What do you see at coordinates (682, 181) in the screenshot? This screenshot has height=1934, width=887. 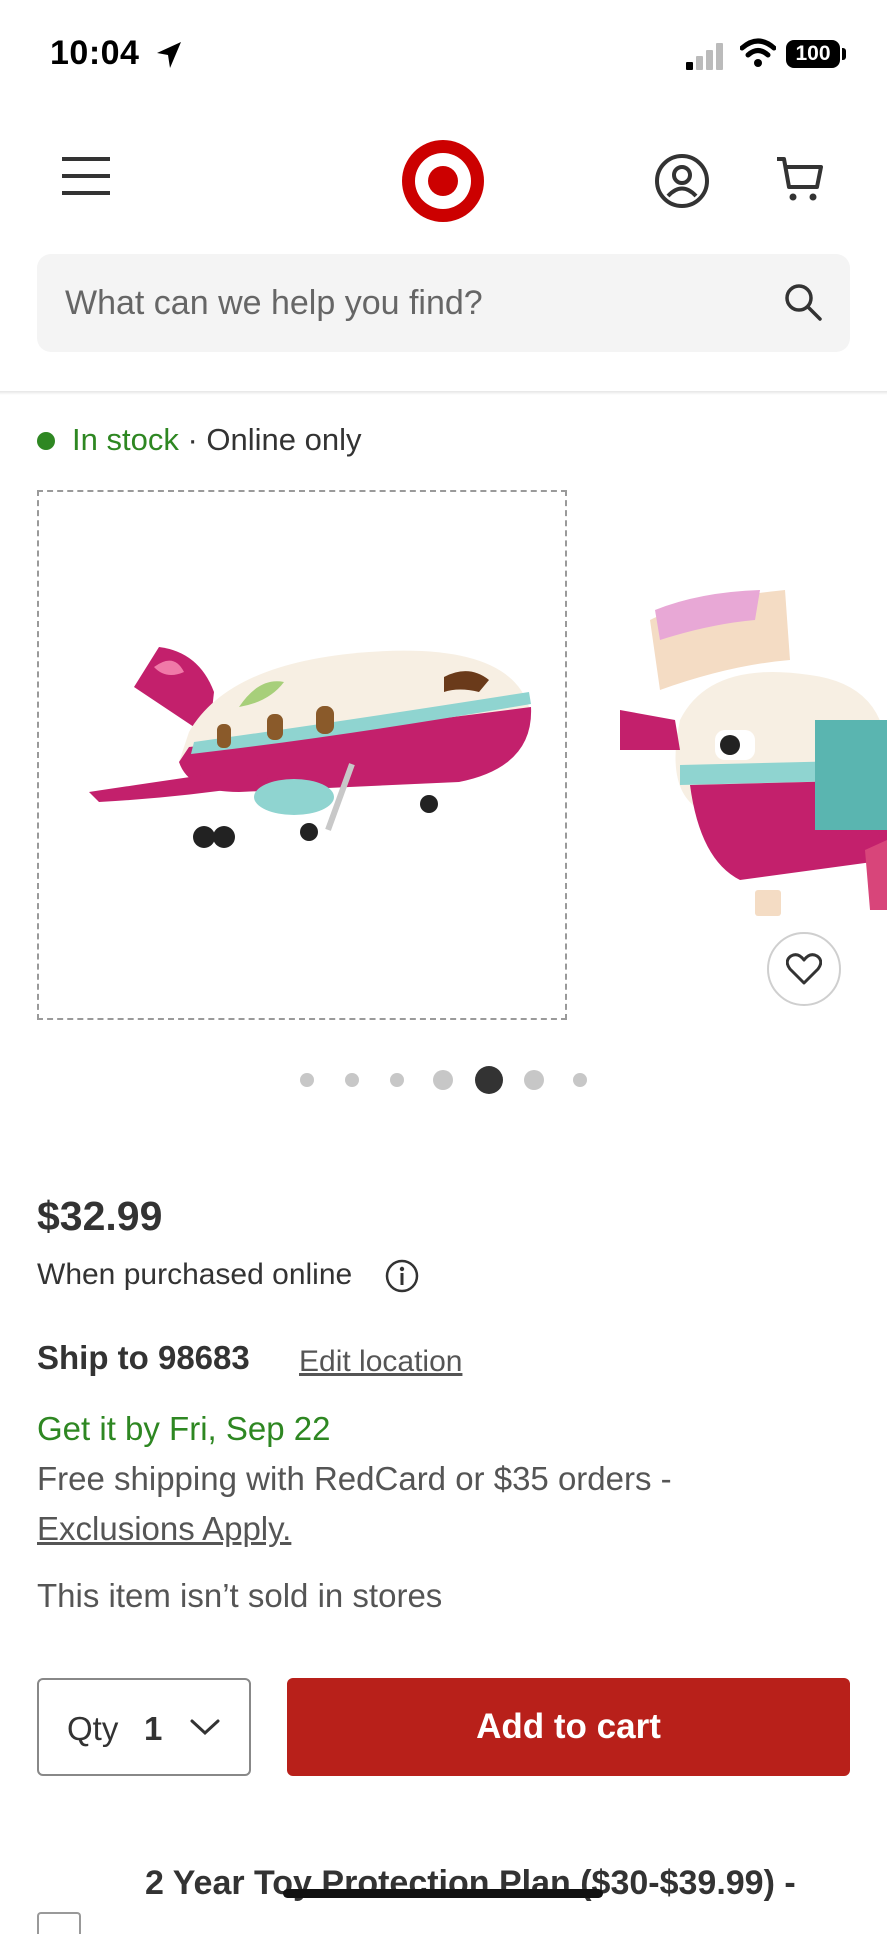 I see `account-icon` at bounding box center [682, 181].